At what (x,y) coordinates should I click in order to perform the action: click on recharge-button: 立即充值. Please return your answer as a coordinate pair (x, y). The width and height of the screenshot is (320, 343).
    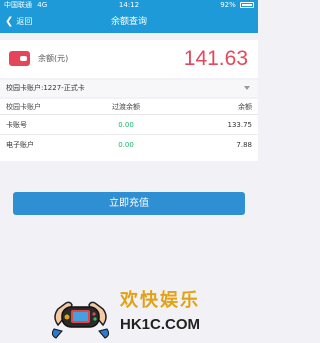
    Looking at the image, I should click on (129, 203).